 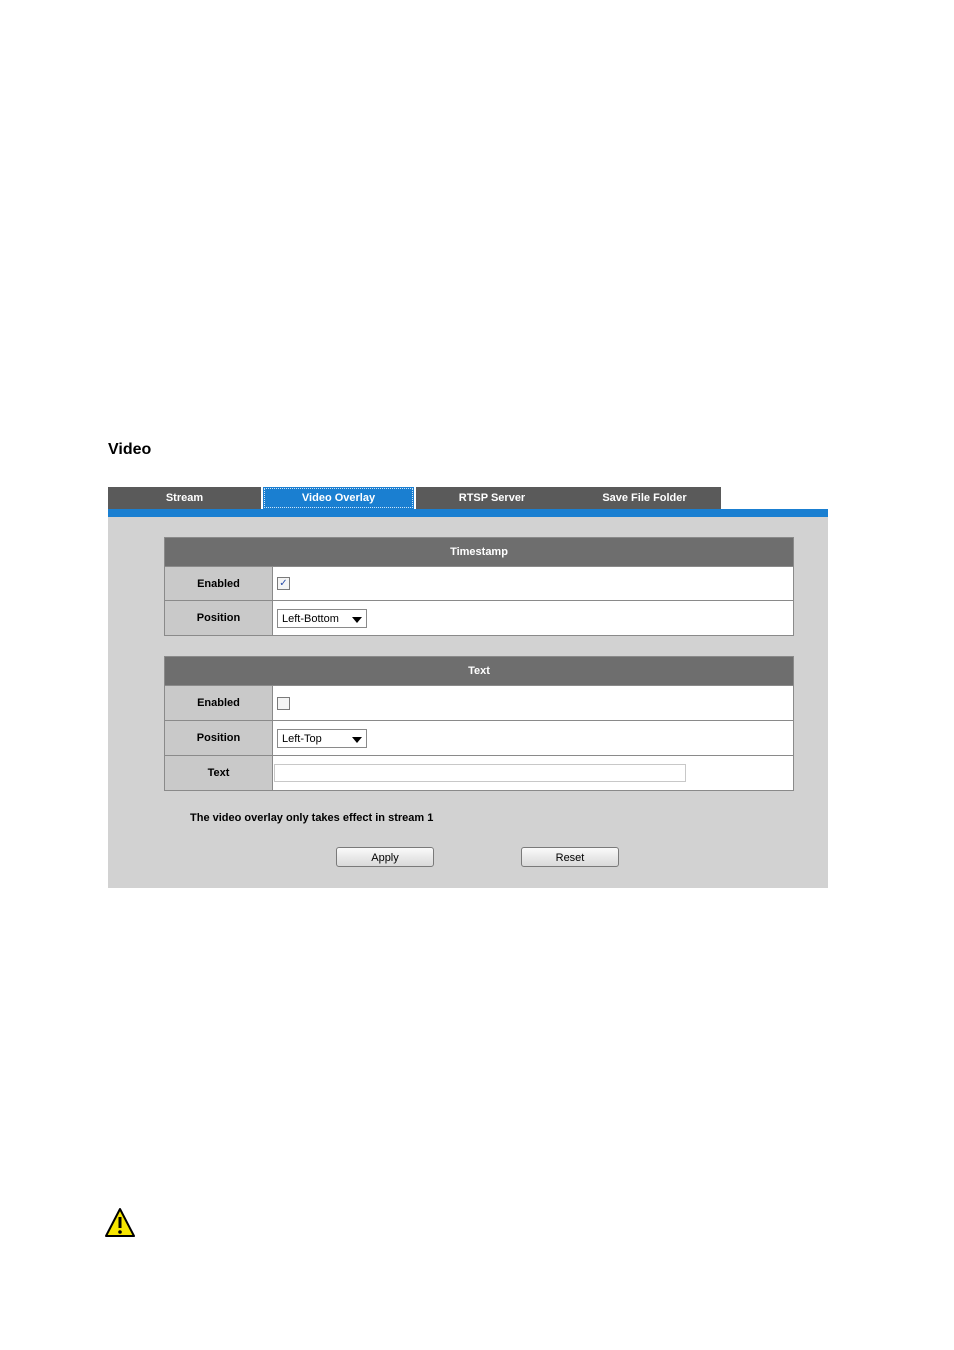 I want to click on timestamp-enabled-label: Enabled, so click(x=219, y=583).